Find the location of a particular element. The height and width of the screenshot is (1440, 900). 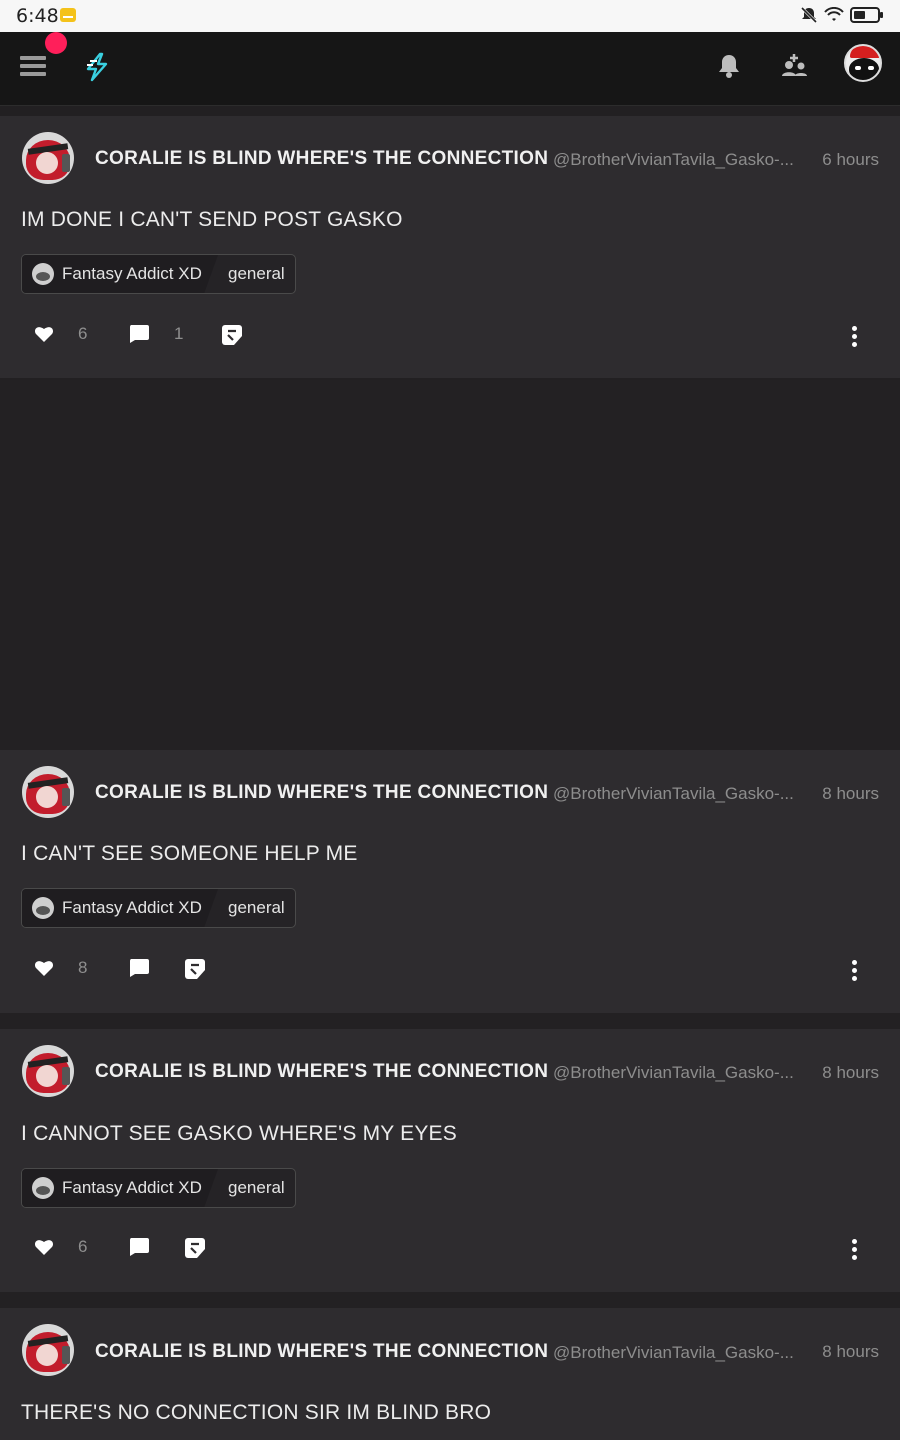

notification-dot is located at coordinates (56, 43).